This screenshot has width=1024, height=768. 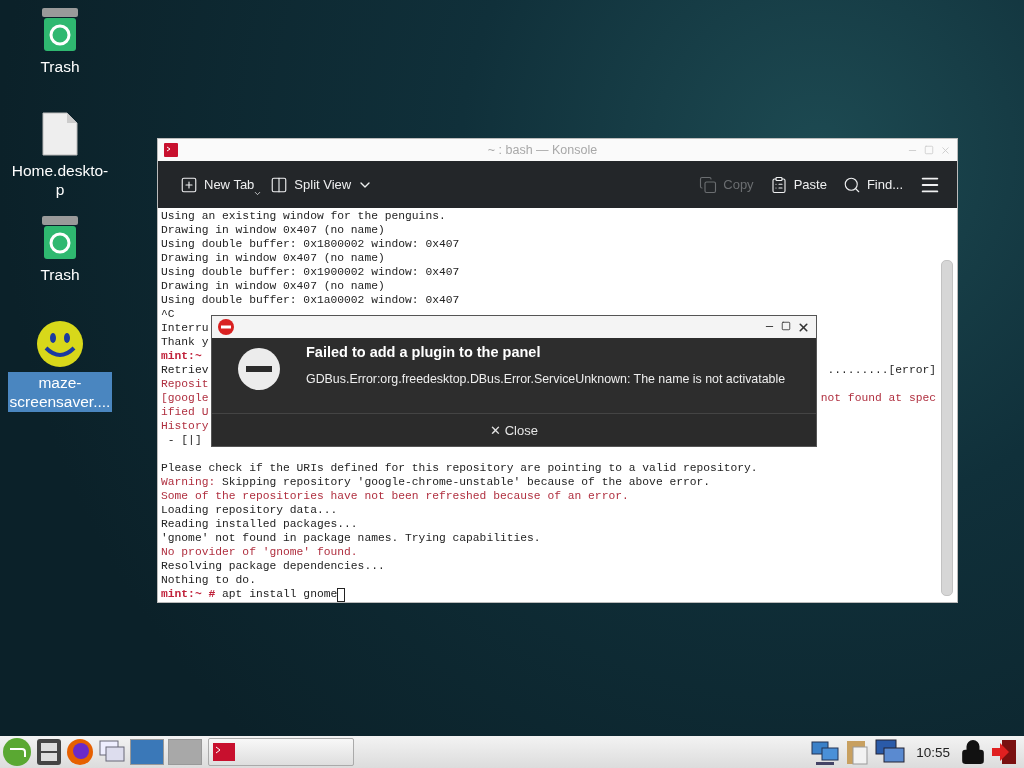 What do you see at coordinates (878, 398) in the screenshot?
I see `terminal-text: not found at spec` at bounding box center [878, 398].